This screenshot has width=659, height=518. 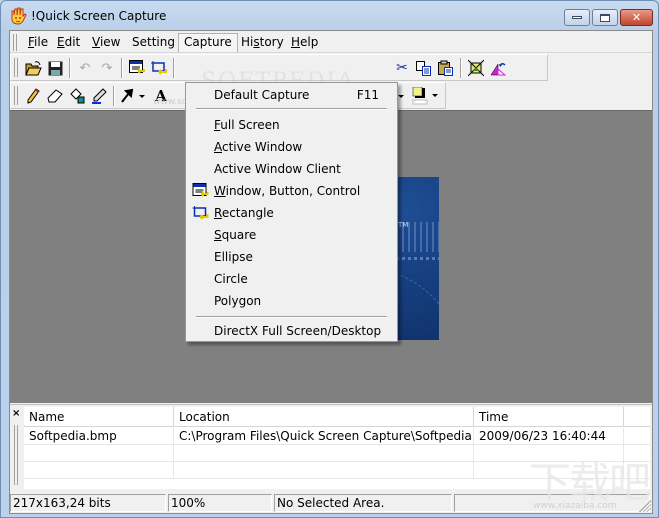 I want to click on open-folder-icon, so click(x=33, y=67).